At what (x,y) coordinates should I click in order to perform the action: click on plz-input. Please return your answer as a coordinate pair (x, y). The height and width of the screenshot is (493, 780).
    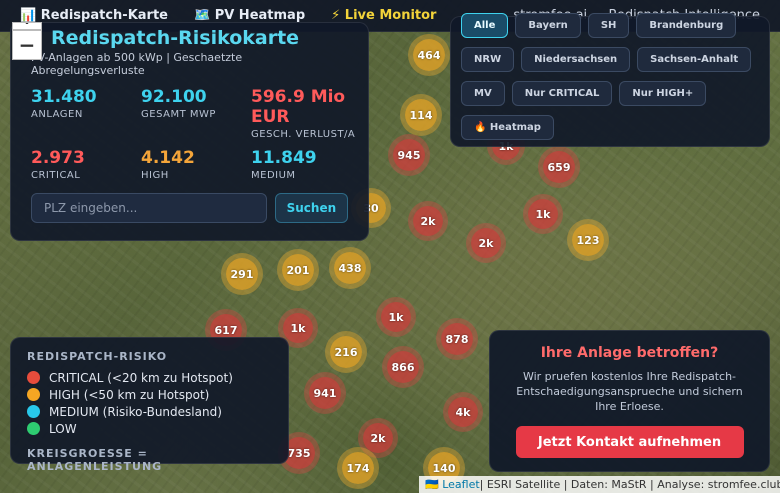
    Looking at the image, I should click on (149, 208).